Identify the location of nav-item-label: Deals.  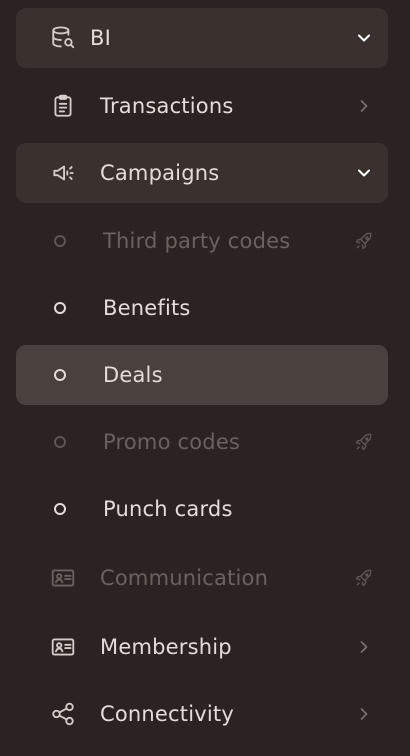
(133, 375).